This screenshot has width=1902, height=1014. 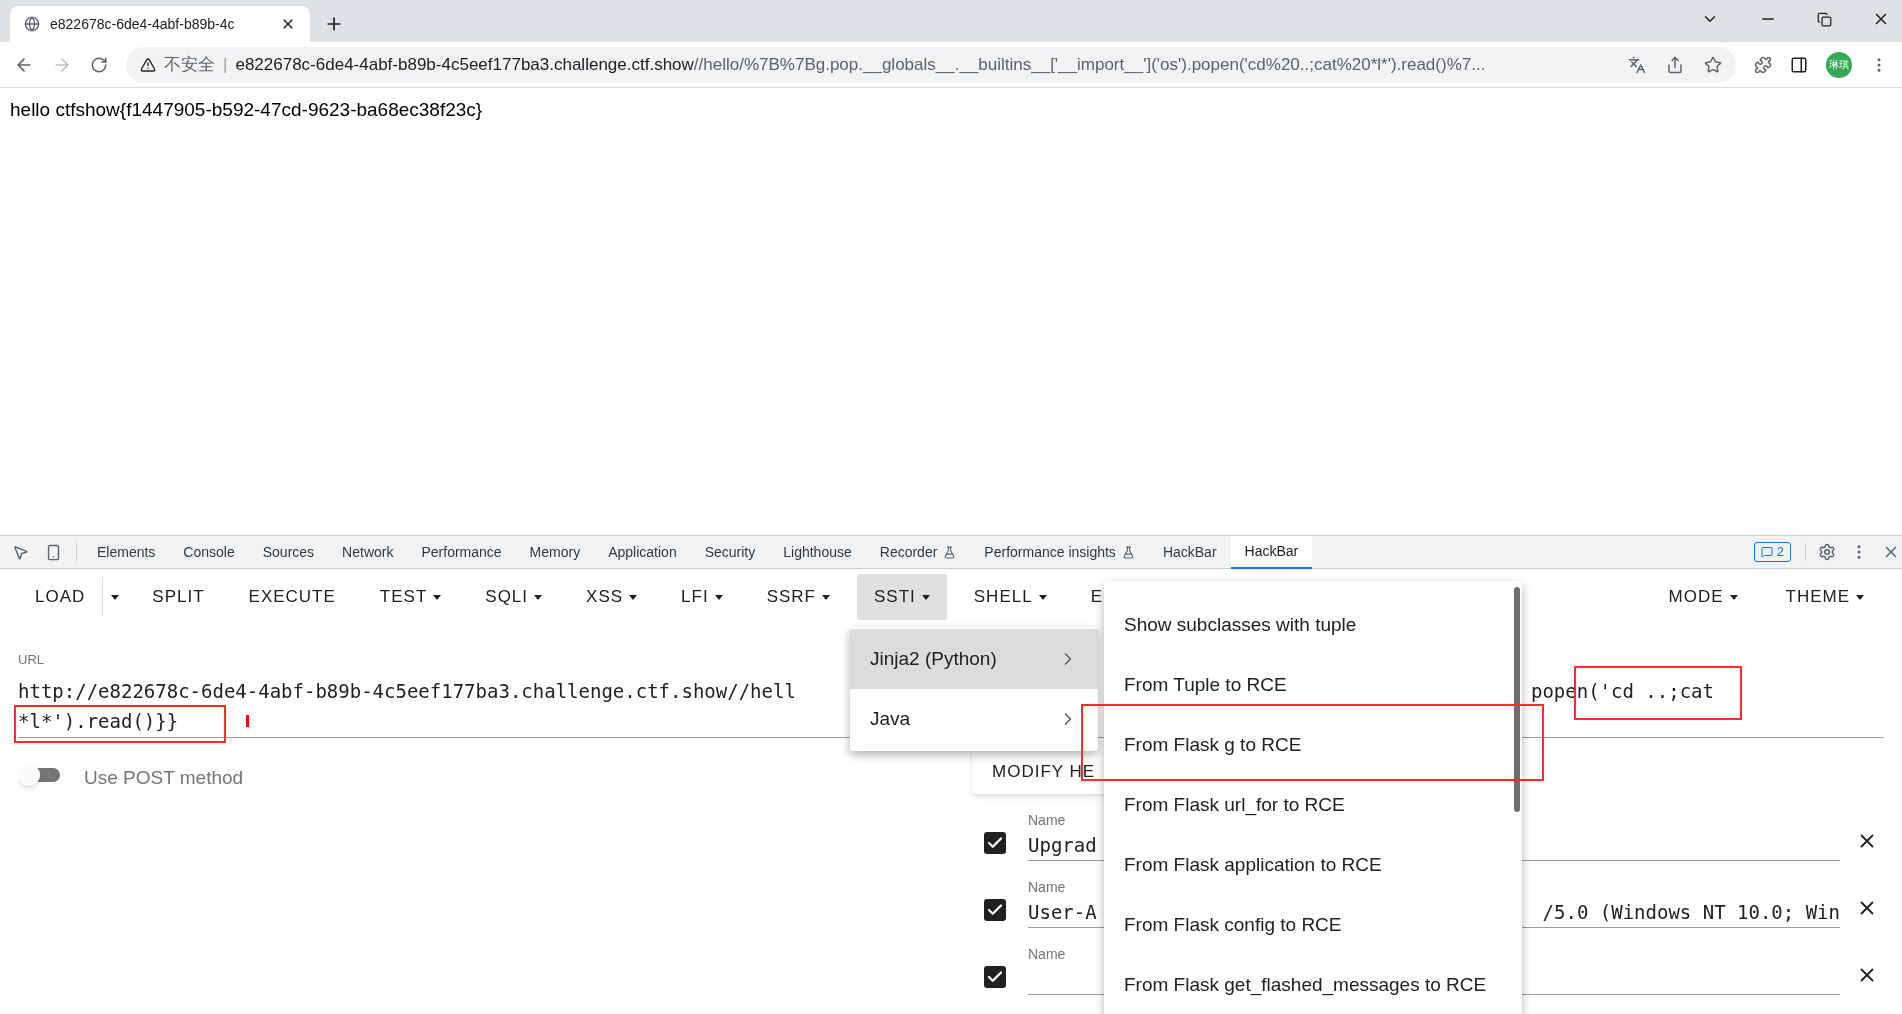 I want to click on toolbar-button: SHELL, so click(x=1010, y=597).